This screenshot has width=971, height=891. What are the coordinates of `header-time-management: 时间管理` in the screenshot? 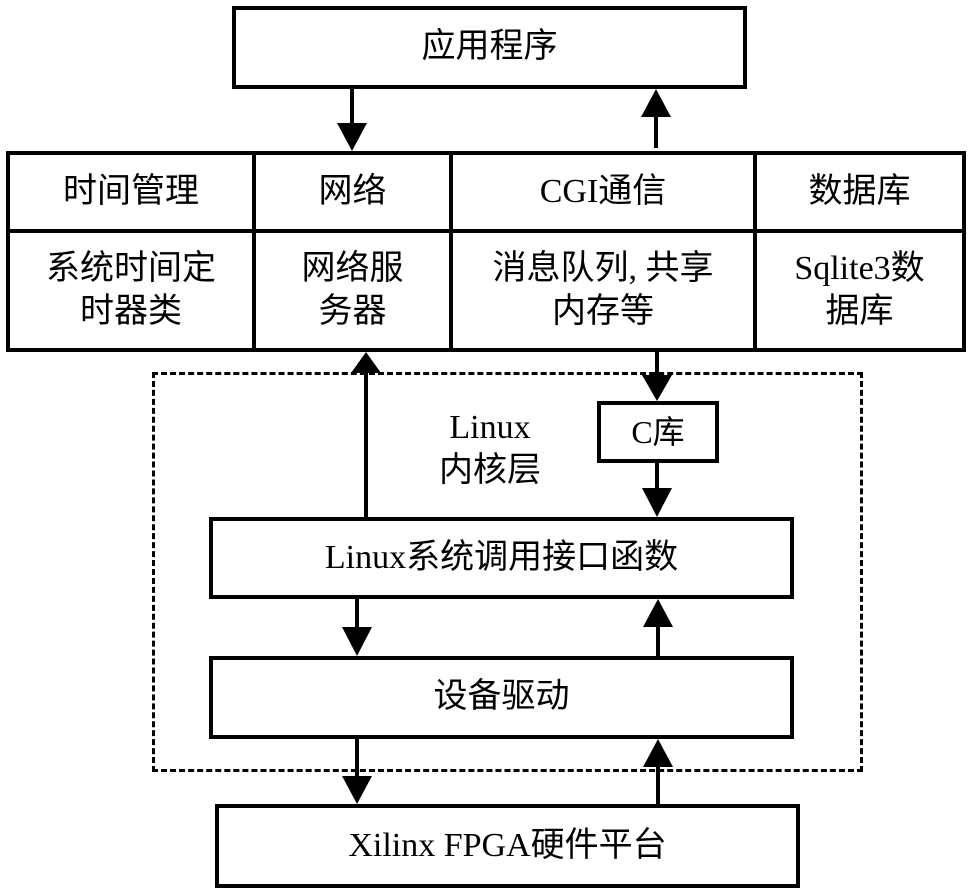 It's located at (131, 192).